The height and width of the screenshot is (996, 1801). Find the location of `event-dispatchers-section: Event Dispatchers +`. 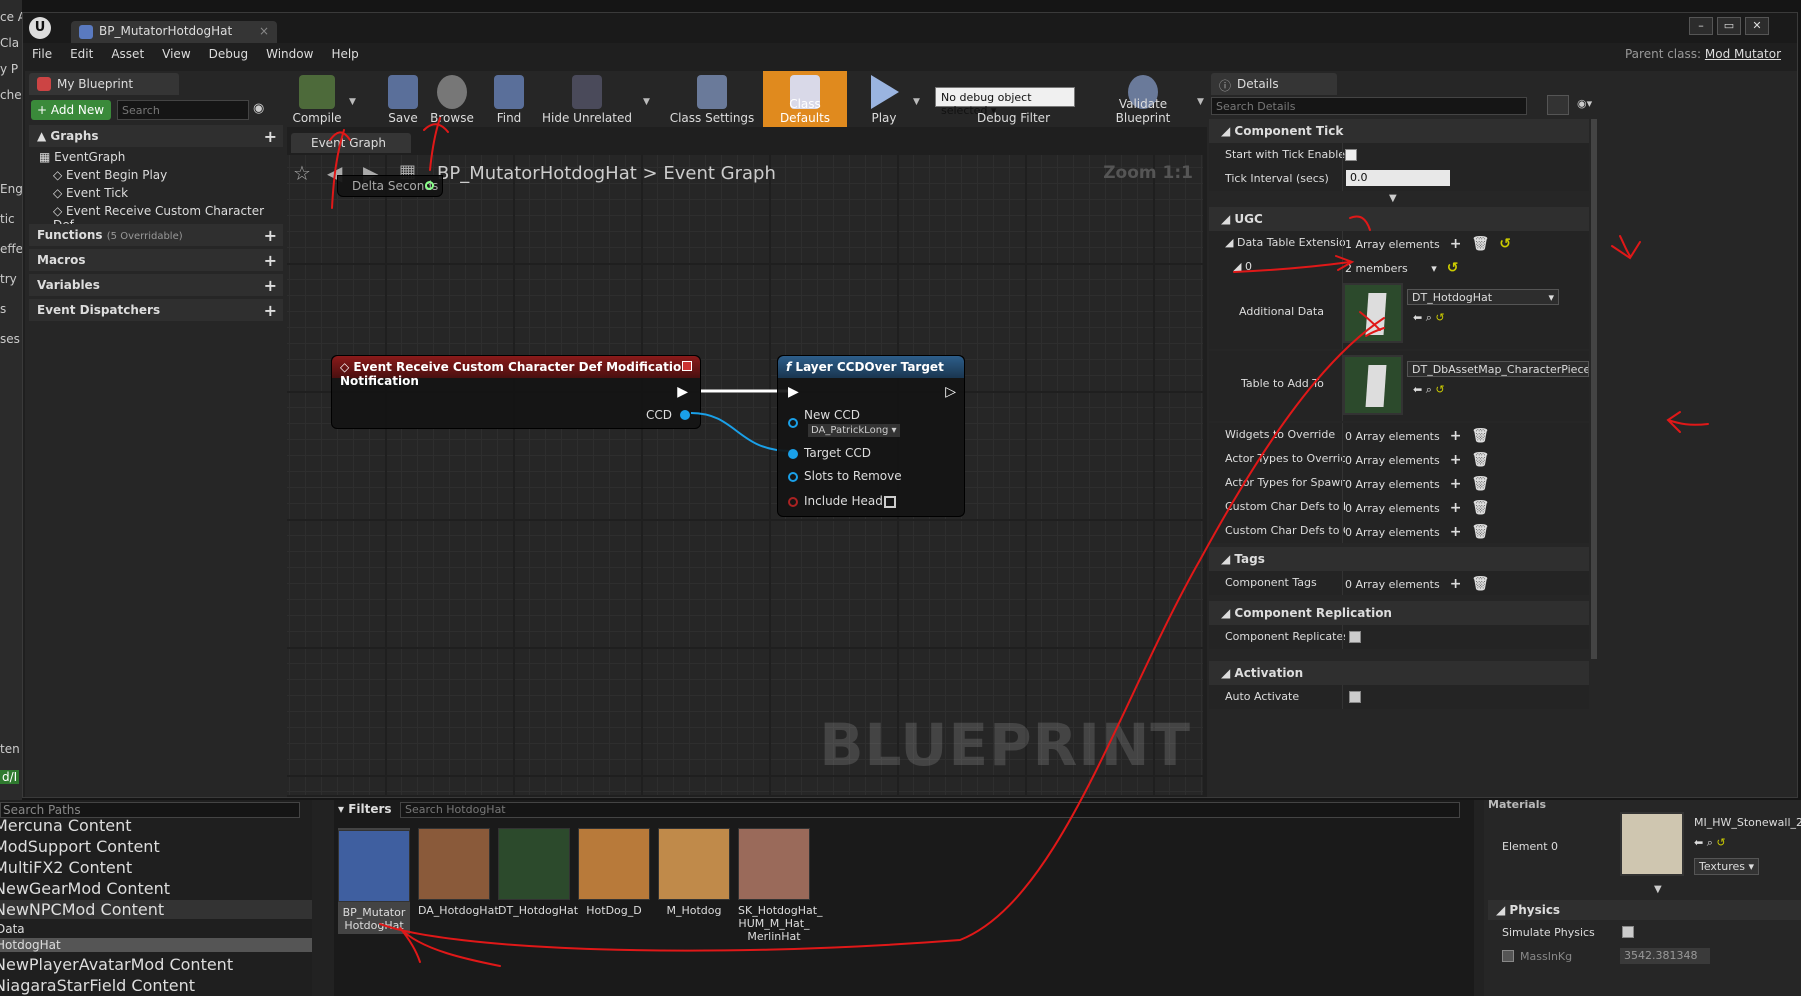

event-dispatchers-section: Event Dispatchers + is located at coordinates (156, 310).